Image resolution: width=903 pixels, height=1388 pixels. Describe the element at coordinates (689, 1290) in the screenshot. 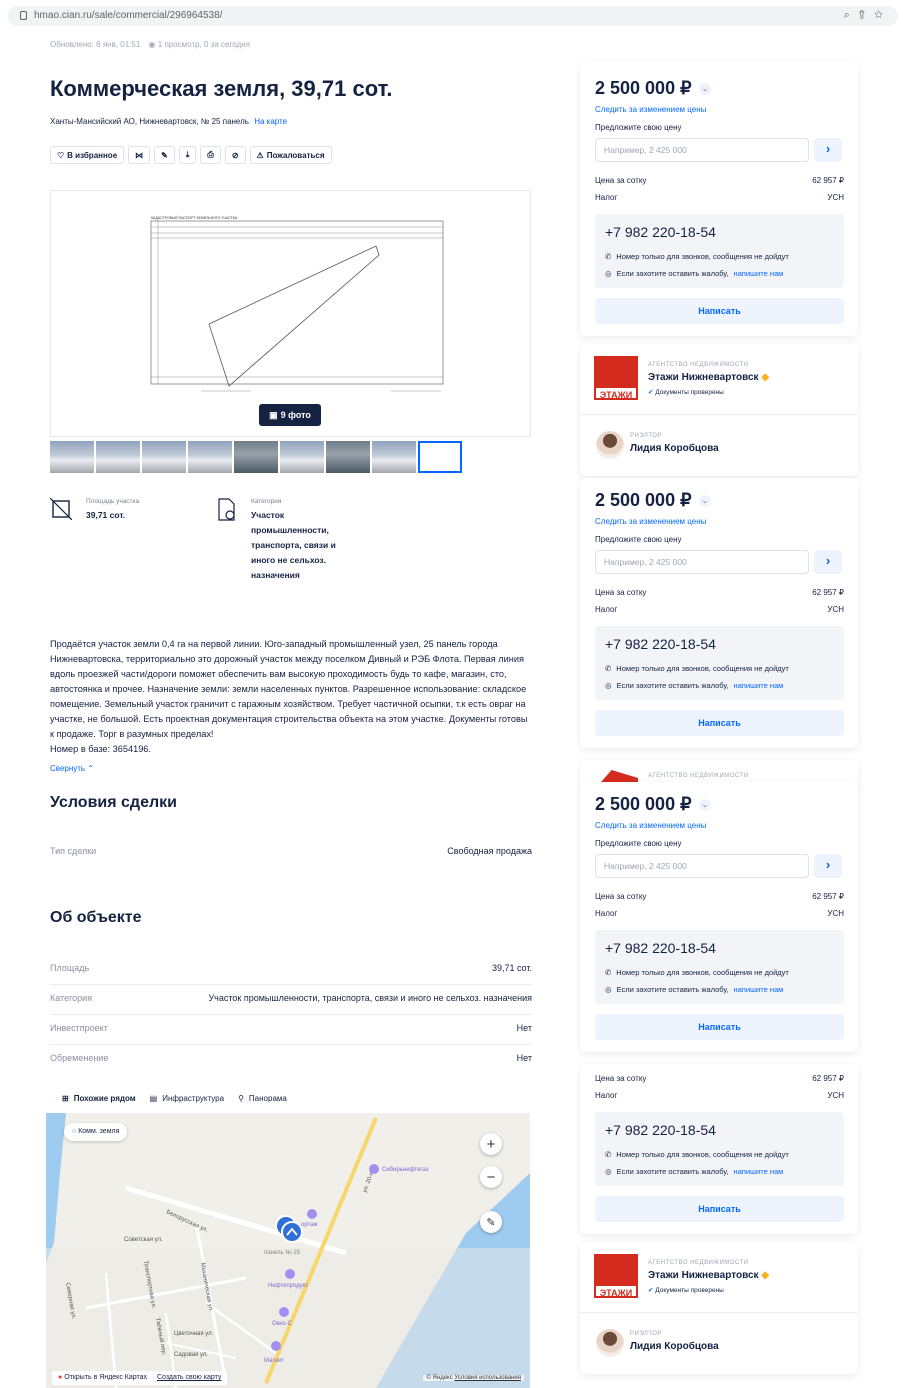

I see `agency-verified-text: Документы проверены` at that location.